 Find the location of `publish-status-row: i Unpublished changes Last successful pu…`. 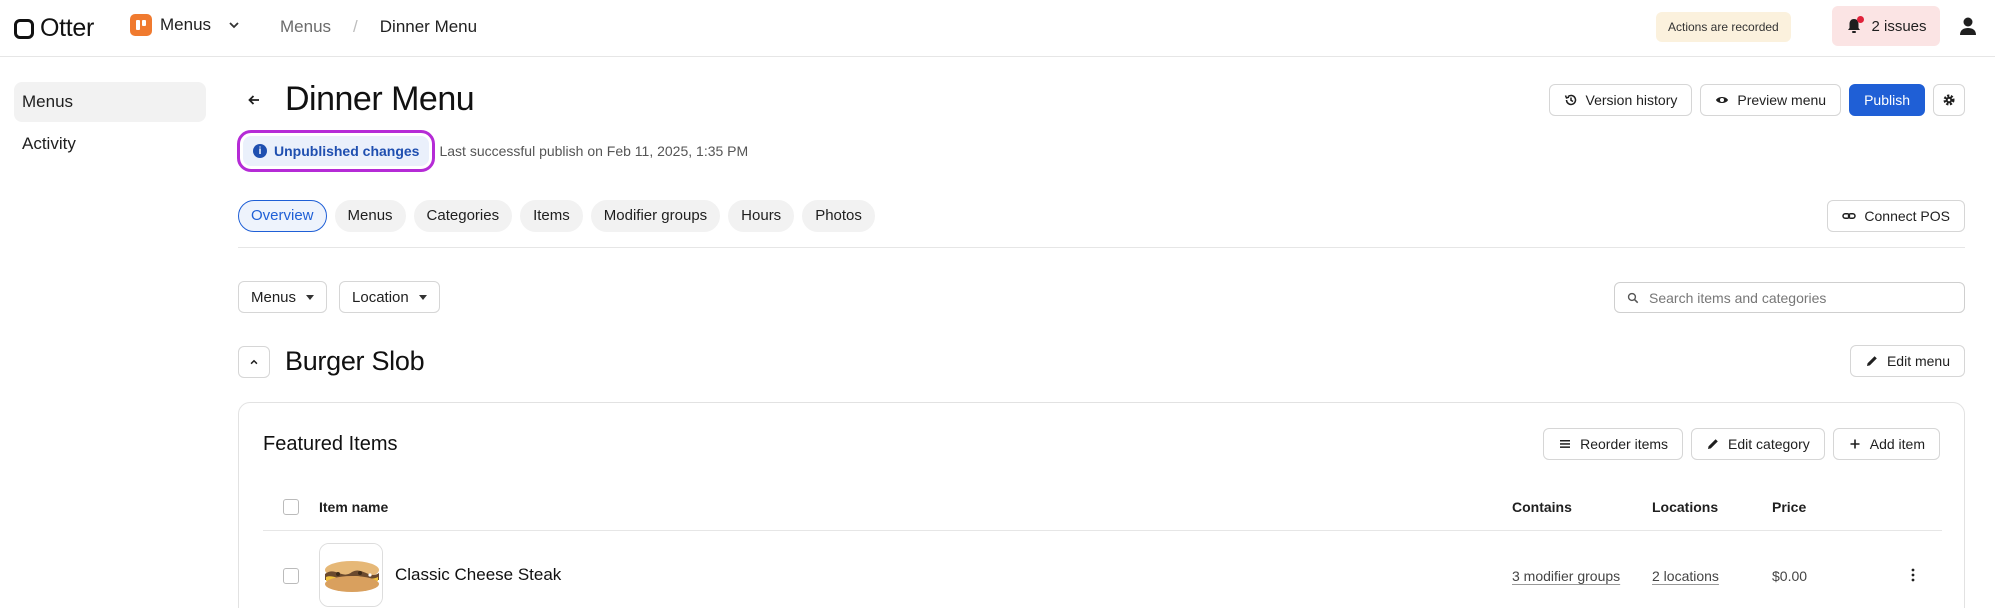

publish-status-row: i Unpublished changes Last successful pu… is located at coordinates (492, 151).